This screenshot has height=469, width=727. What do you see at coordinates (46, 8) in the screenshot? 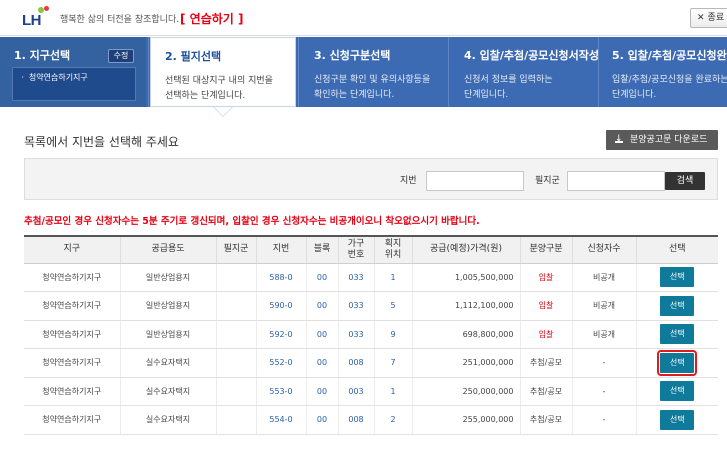
I see `logo-red-dot` at bounding box center [46, 8].